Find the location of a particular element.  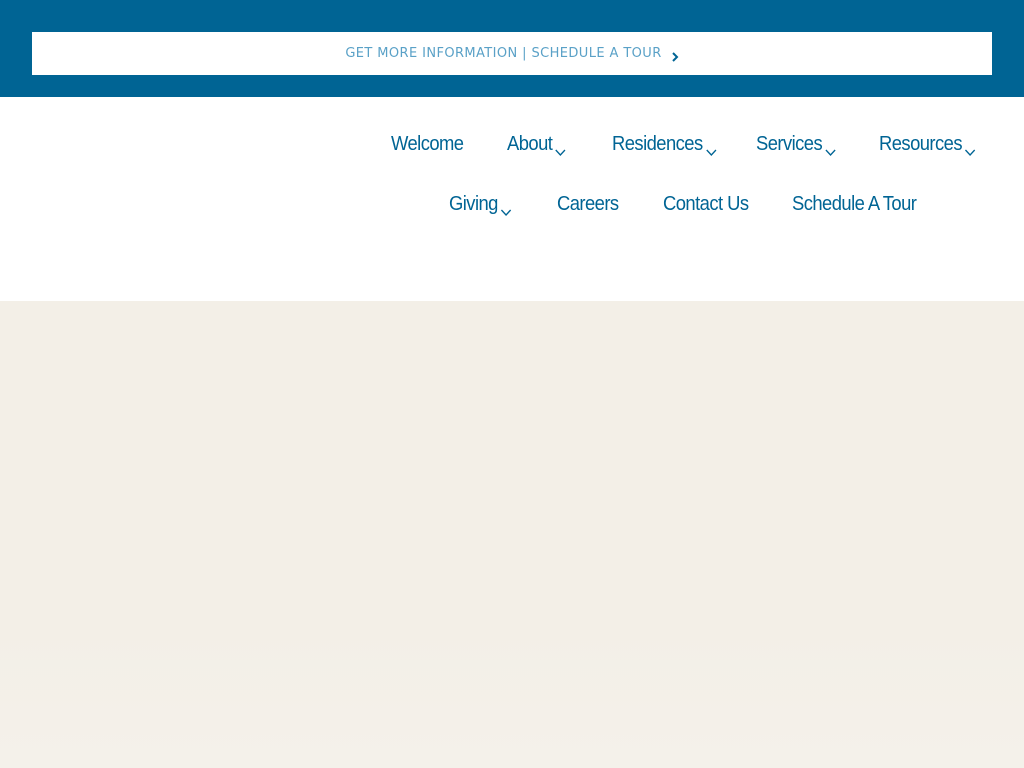

nav-schedule-a-tour: Schedule A Tour is located at coordinates (854, 204).